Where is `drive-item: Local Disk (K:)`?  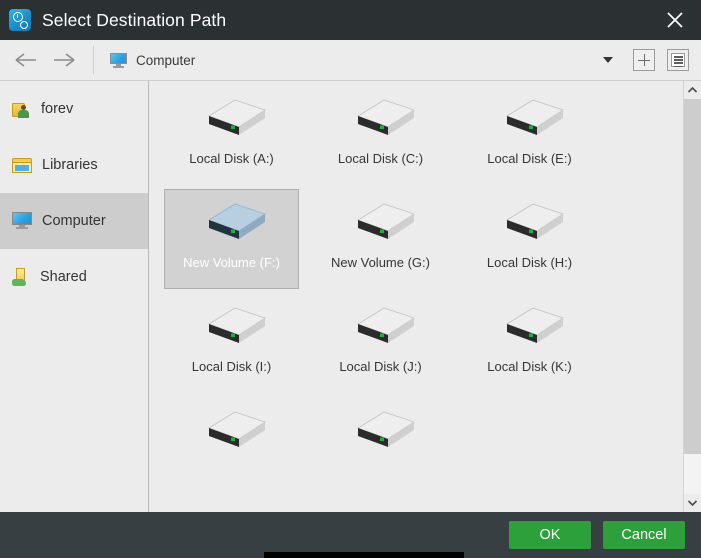
drive-item: Local Disk (K:) is located at coordinates (529, 343).